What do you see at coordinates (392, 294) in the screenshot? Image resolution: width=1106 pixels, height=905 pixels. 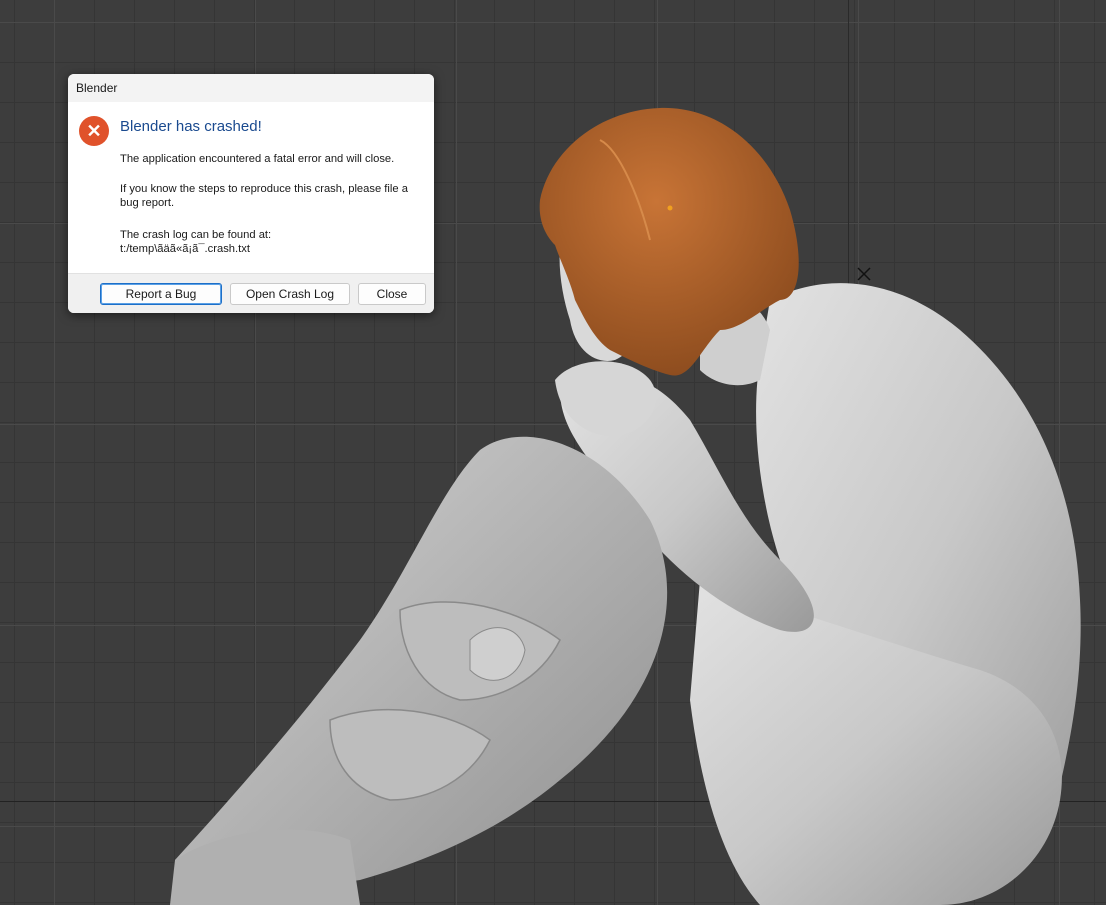 I see `close-button: Close` at bounding box center [392, 294].